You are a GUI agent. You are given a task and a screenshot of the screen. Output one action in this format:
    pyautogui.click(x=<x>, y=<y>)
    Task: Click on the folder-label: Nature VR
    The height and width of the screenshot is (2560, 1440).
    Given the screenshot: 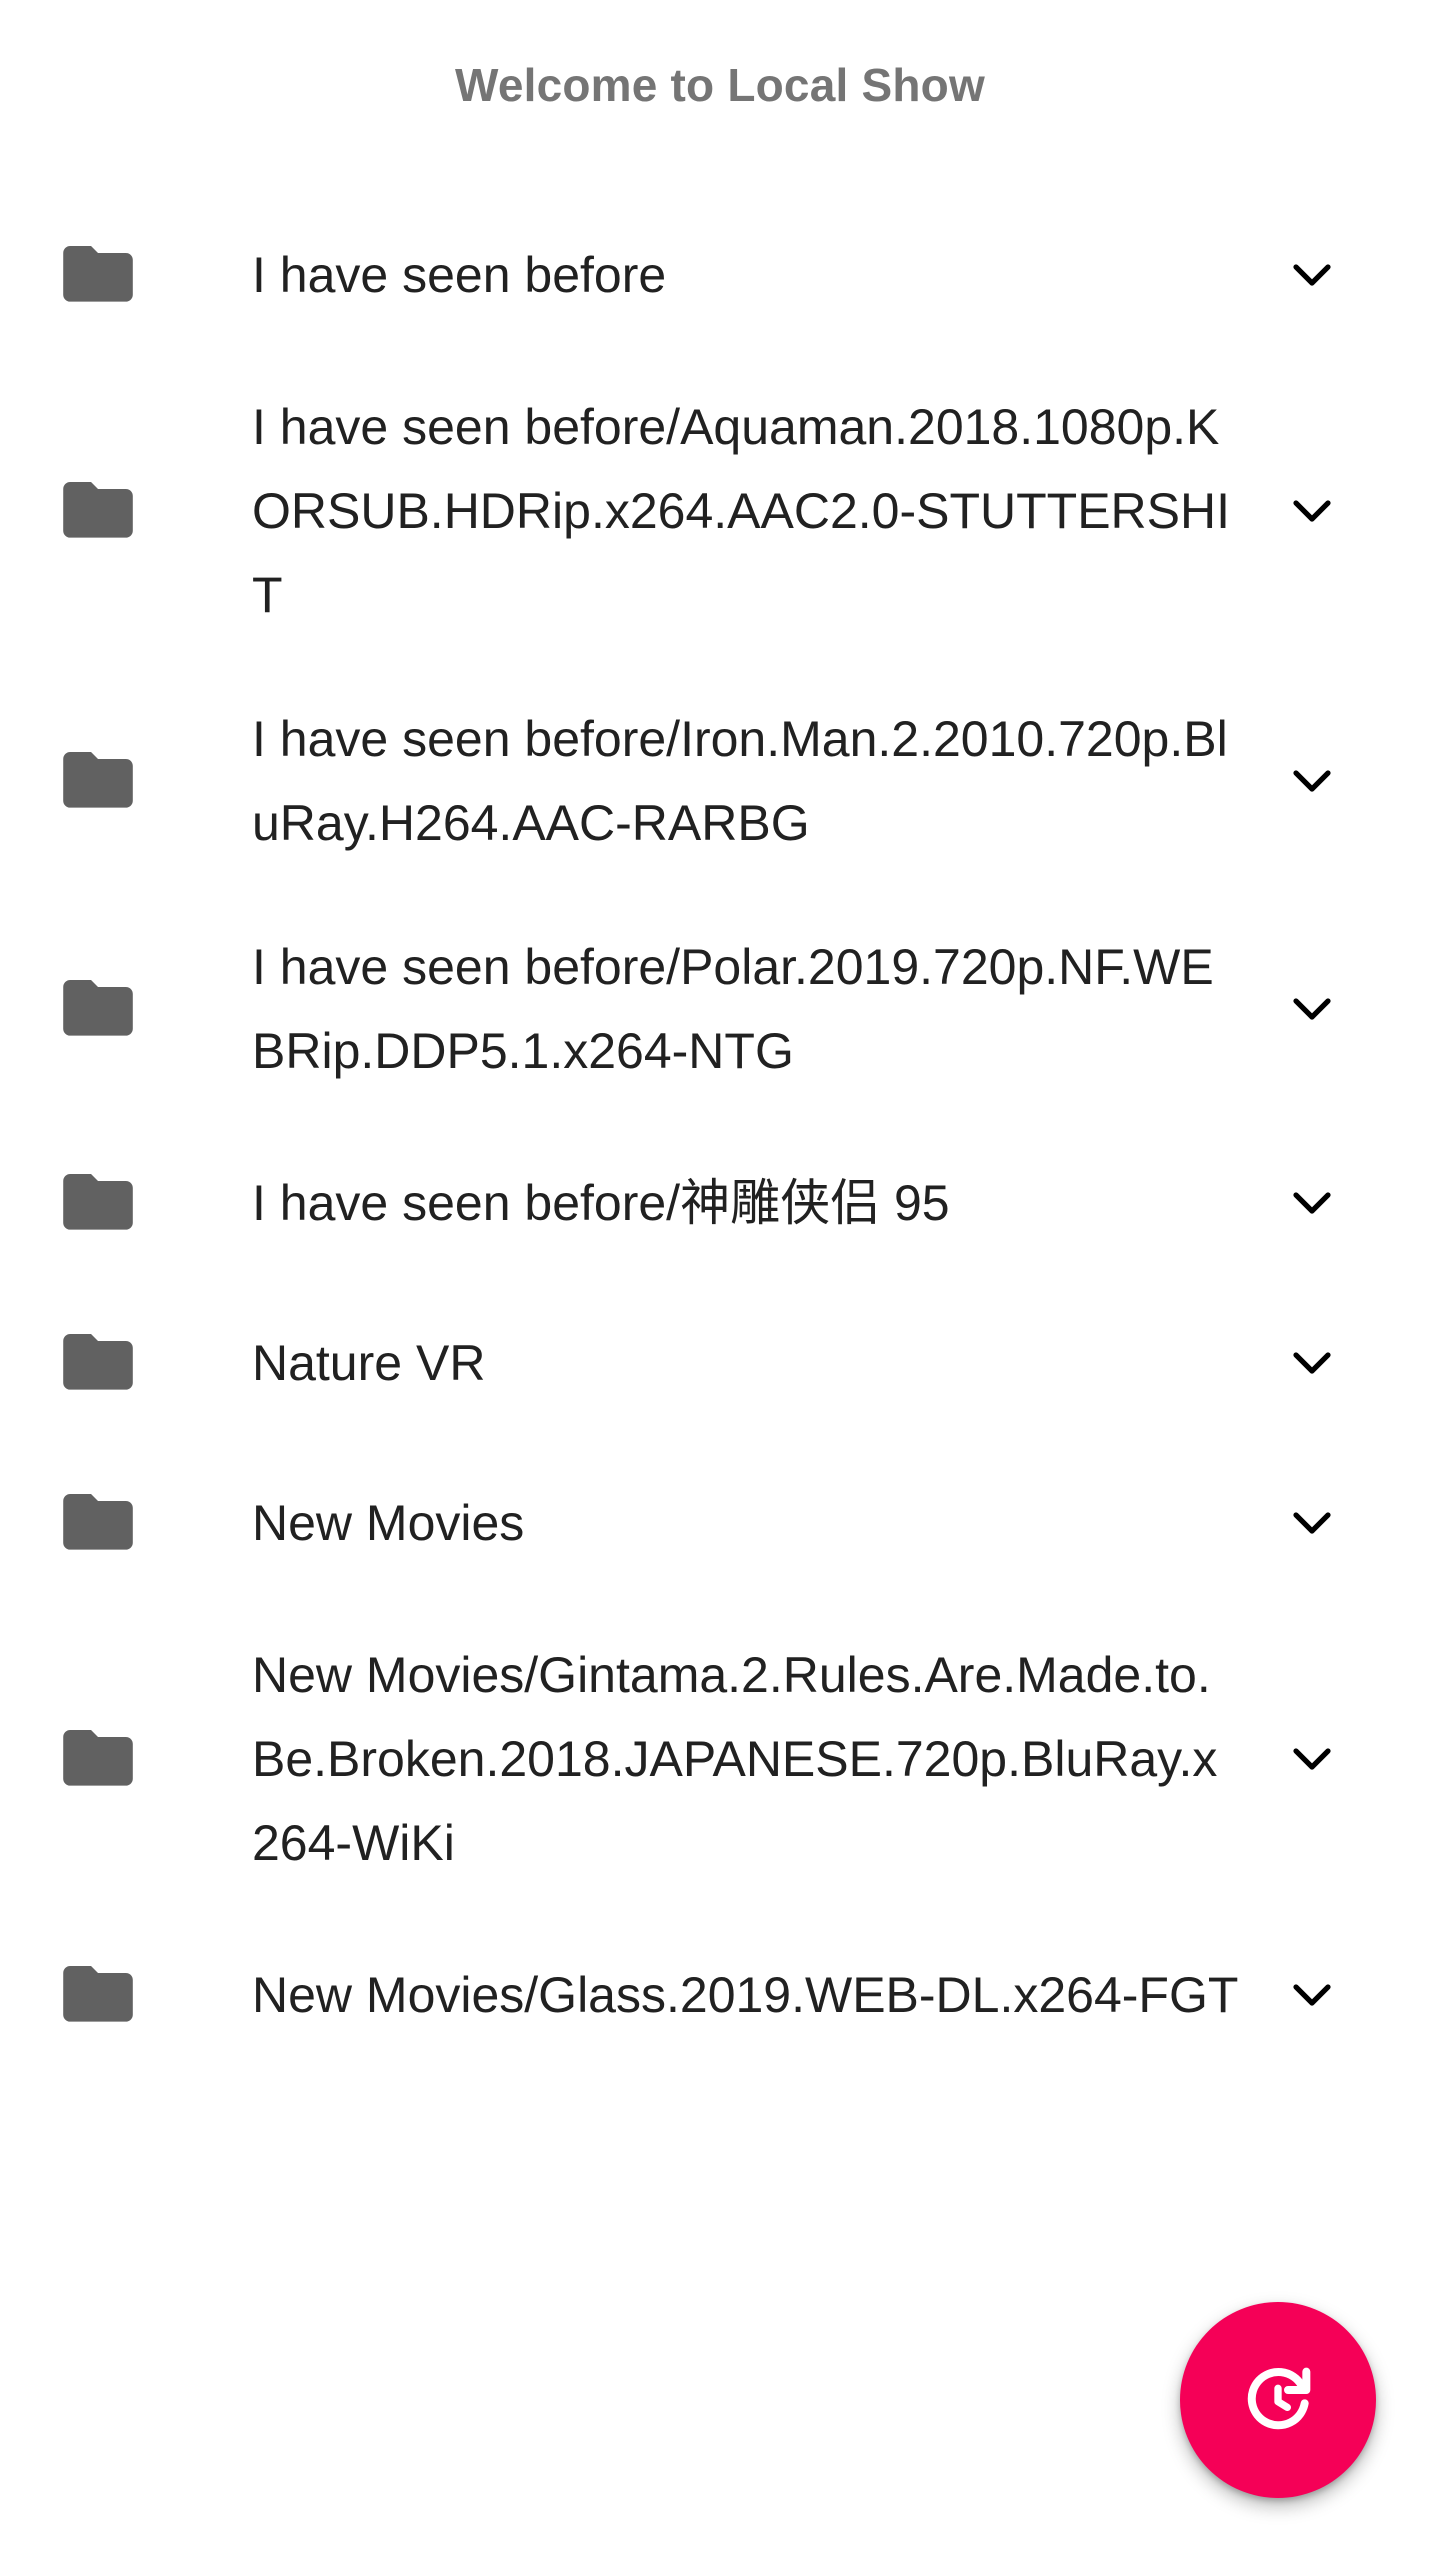 What is the action you would take?
    pyautogui.click(x=369, y=1363)
    